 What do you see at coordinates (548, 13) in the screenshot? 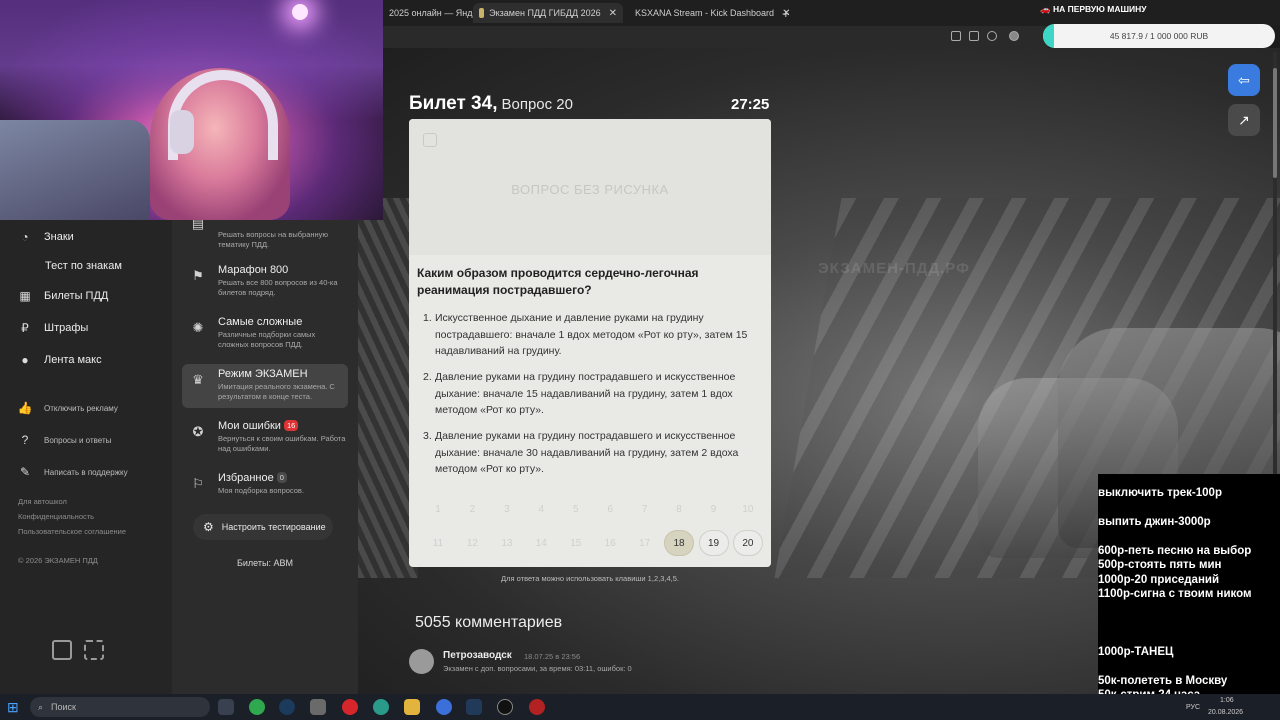
I see `browser-tab-active: Экзамен ПДД ГИБДД 2026 ✕` at bounding box center [548, 13].